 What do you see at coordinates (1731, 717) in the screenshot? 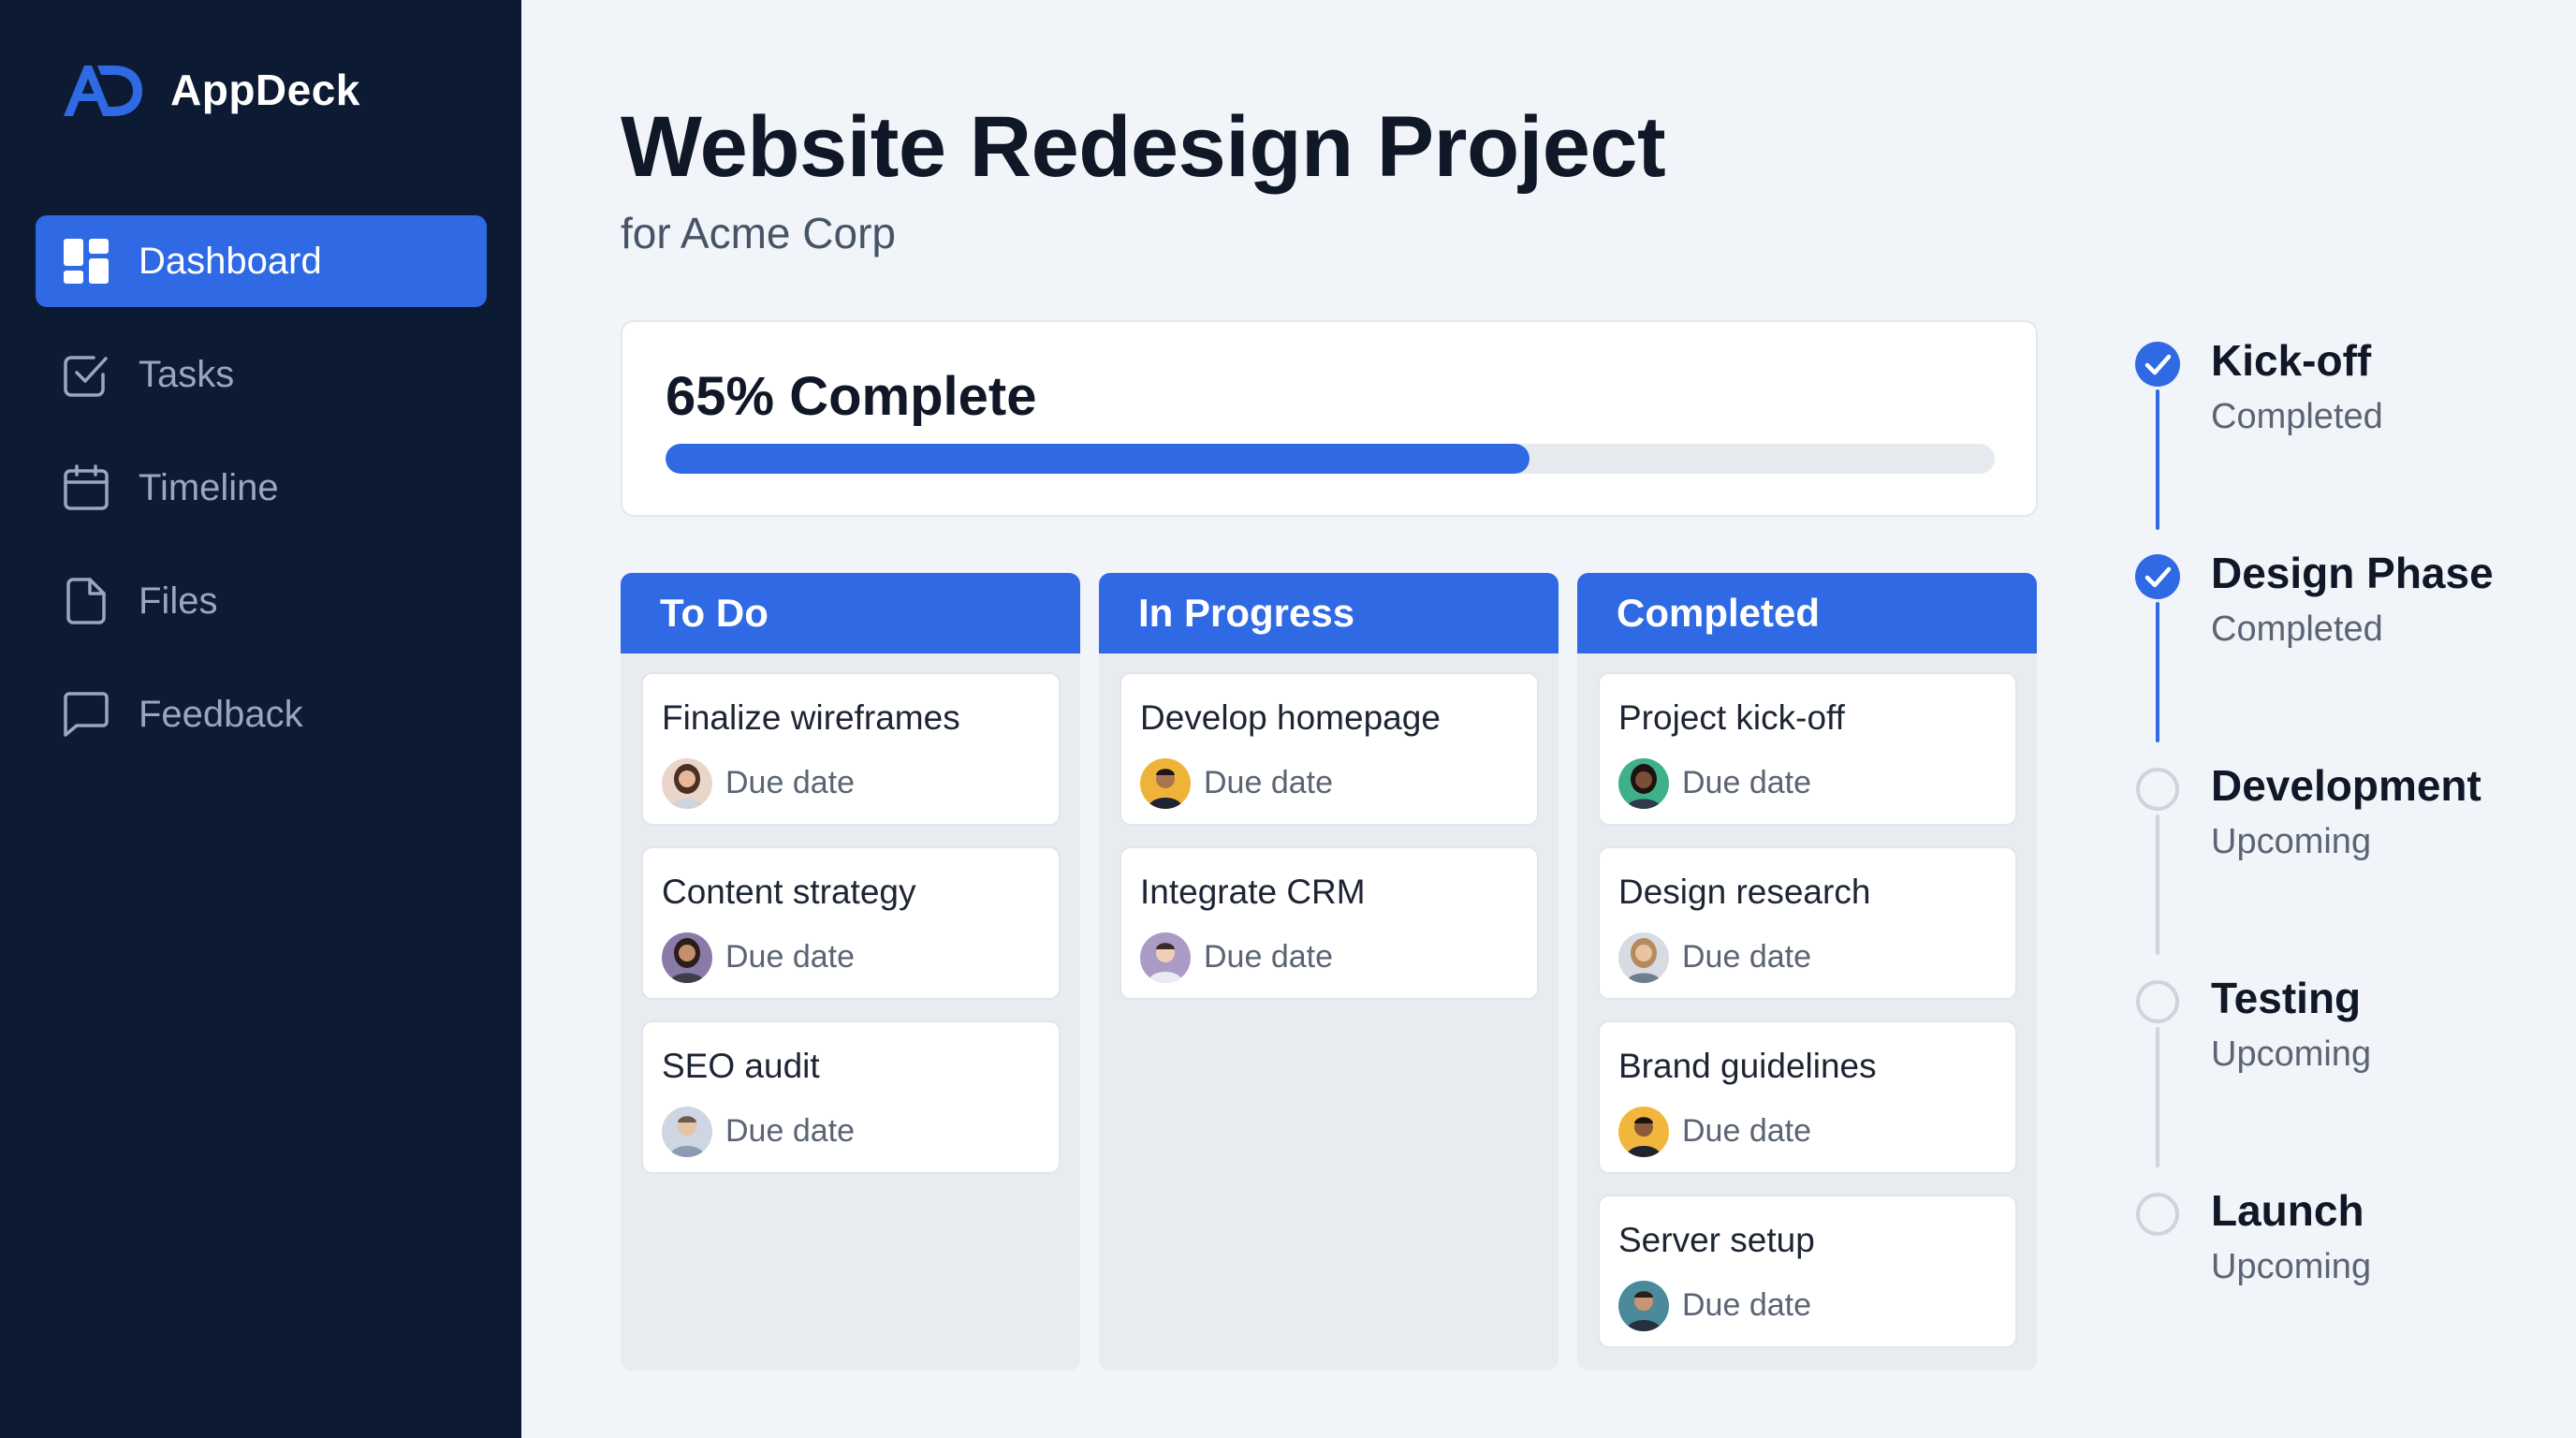
I see `task-title: Project kick-off` at bounding box center [1731, 717].